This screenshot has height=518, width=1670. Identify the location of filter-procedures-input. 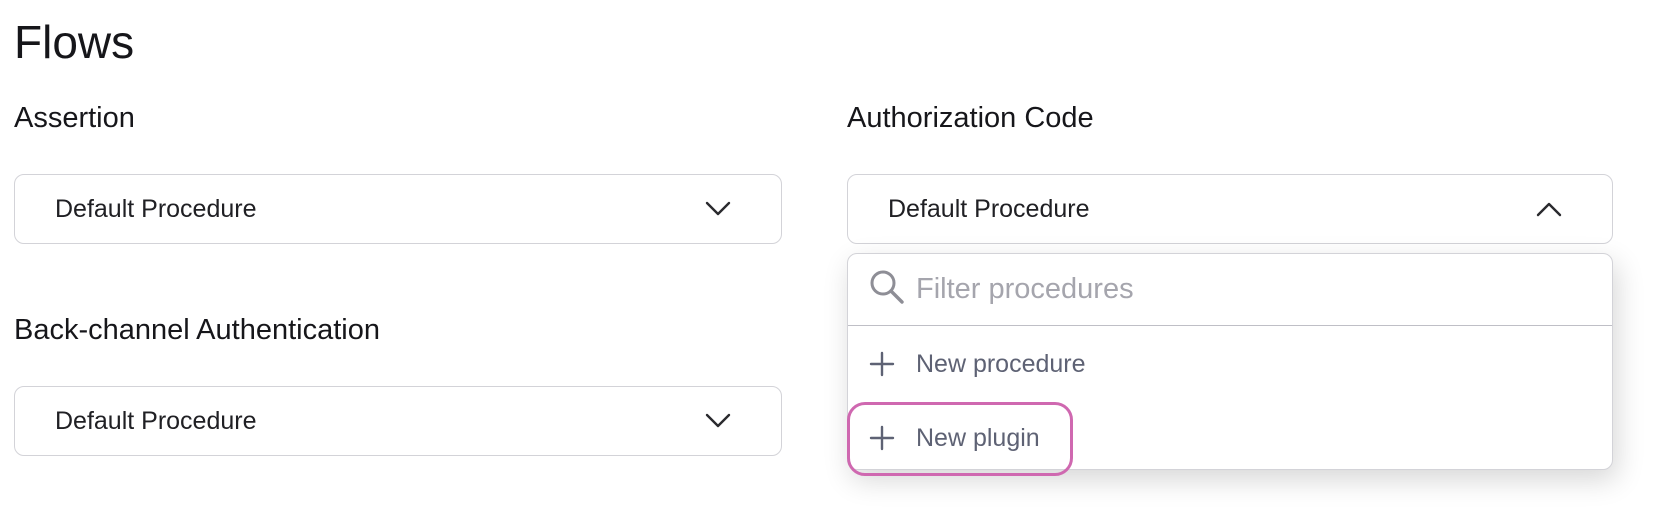
(1216, 289).